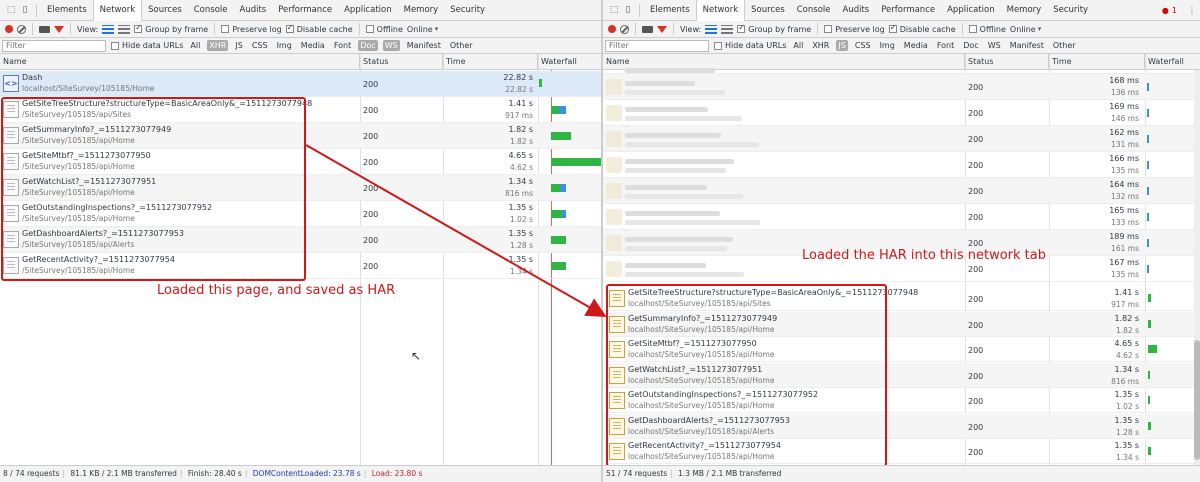 This screenshot has width=1200, height=482. I want to click on request-latency: 146 ms, so click(1125, 118).